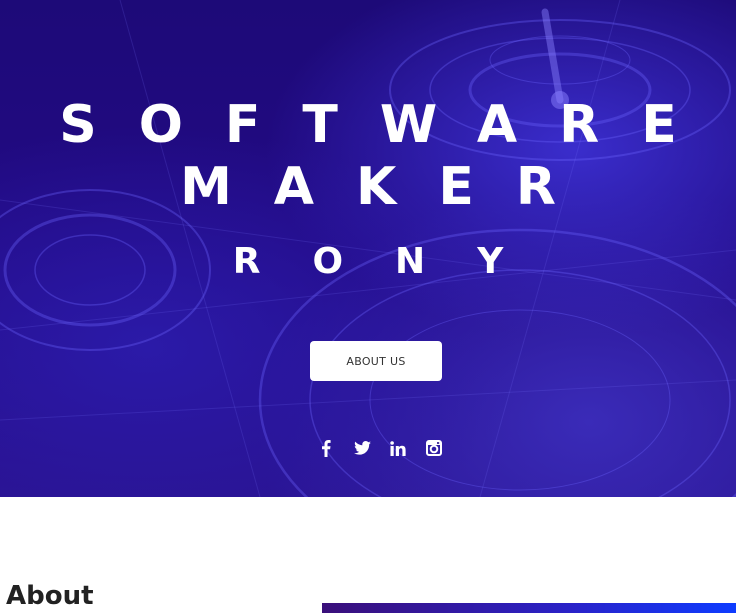  Describe the element at coordinates (529, 608) in the screenshot. I see `about-image` at that location.